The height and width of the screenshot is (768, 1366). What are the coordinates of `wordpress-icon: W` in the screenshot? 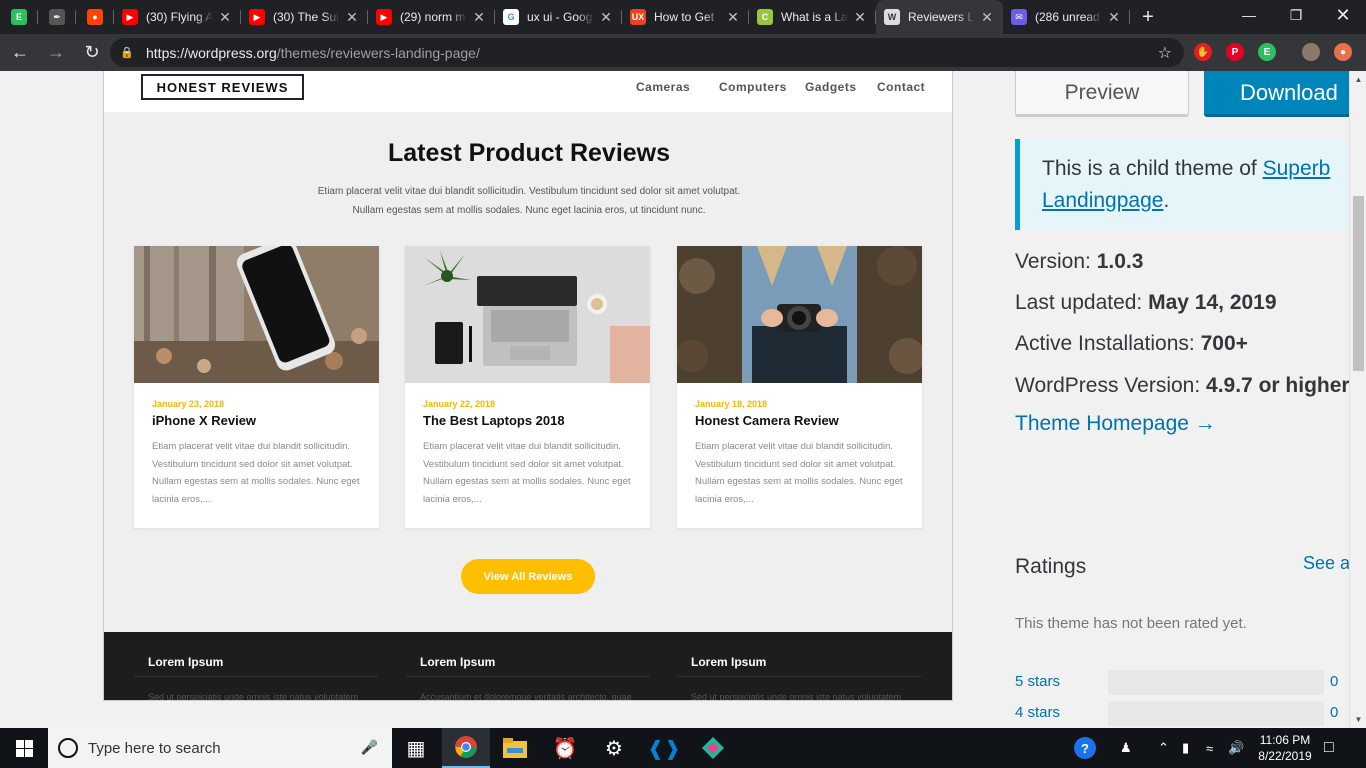 It's located at (892, 17).